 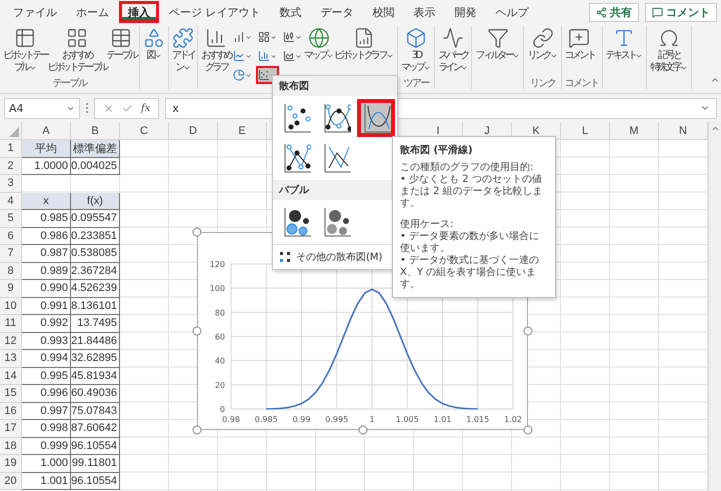 I want to click on table-cell: 87.60642, so click(x=95, y=429).